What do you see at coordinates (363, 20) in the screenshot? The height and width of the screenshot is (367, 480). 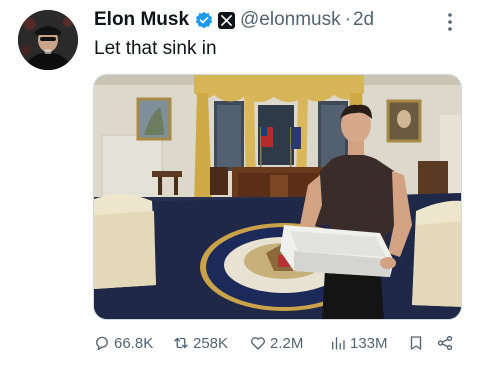 I see `post-time: 2d` at bounding box center [363, 20].